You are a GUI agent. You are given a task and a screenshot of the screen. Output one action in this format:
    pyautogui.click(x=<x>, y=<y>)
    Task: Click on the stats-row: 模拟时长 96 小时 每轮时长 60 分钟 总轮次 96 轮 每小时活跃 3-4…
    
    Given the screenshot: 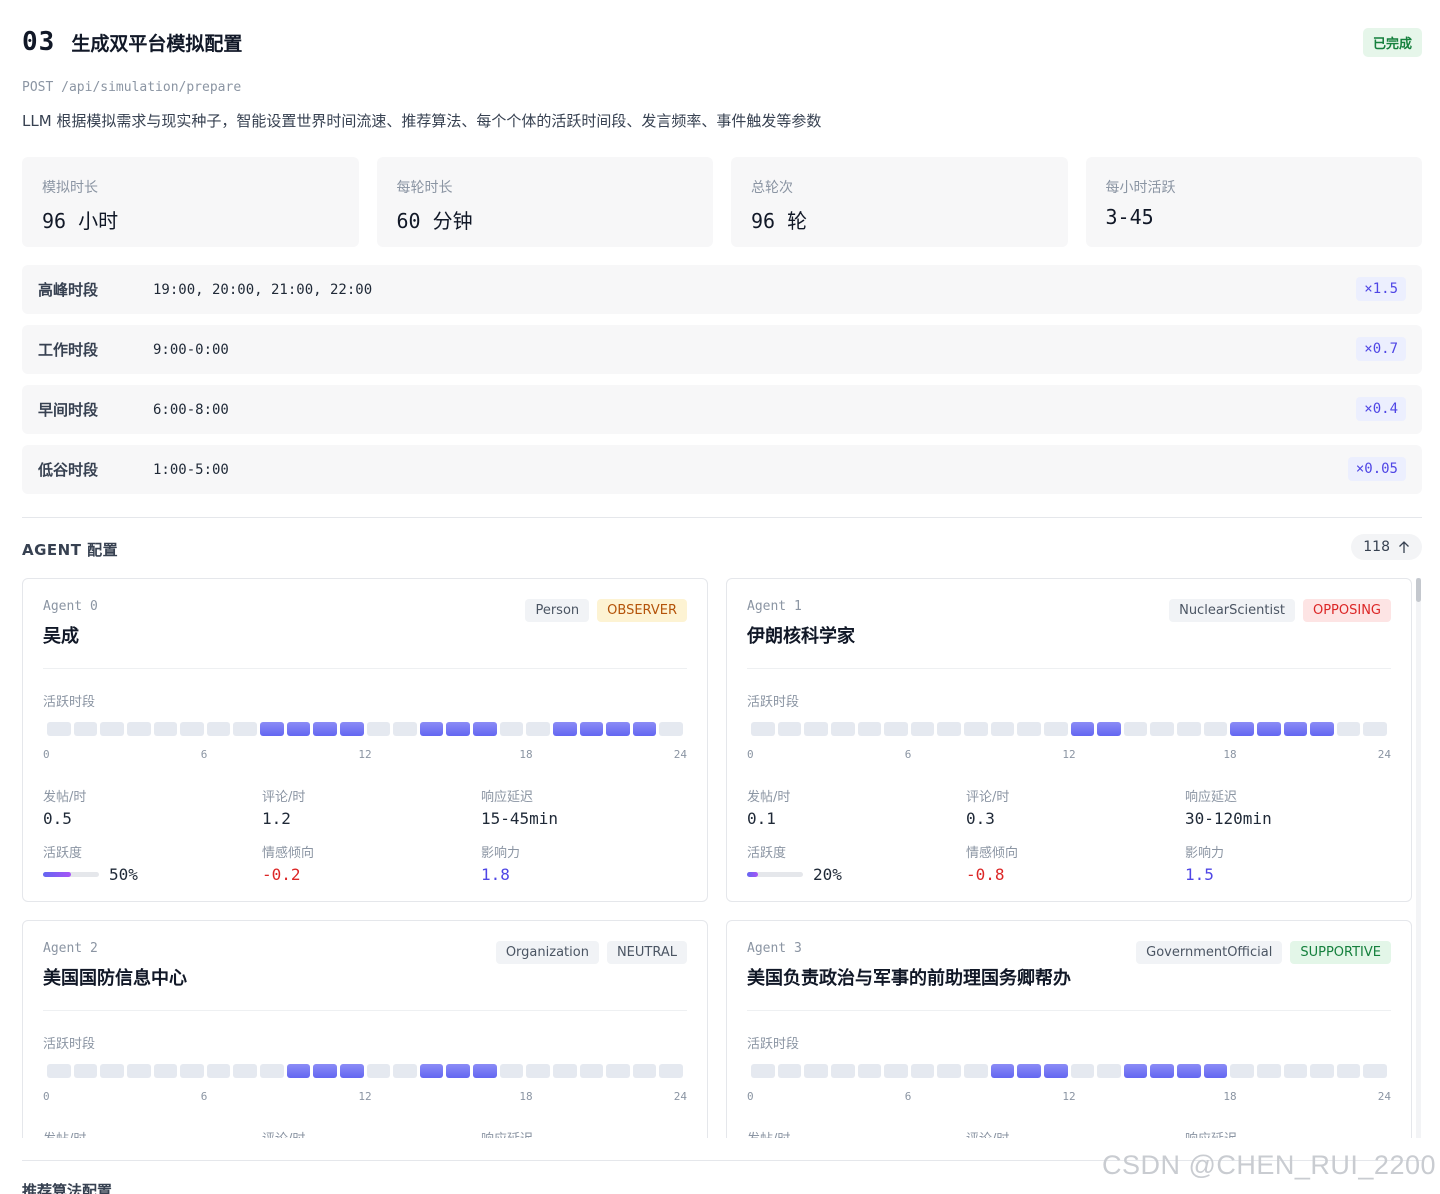 What is the action you would take?
    pyautogui.click(x=722, y=202)
    